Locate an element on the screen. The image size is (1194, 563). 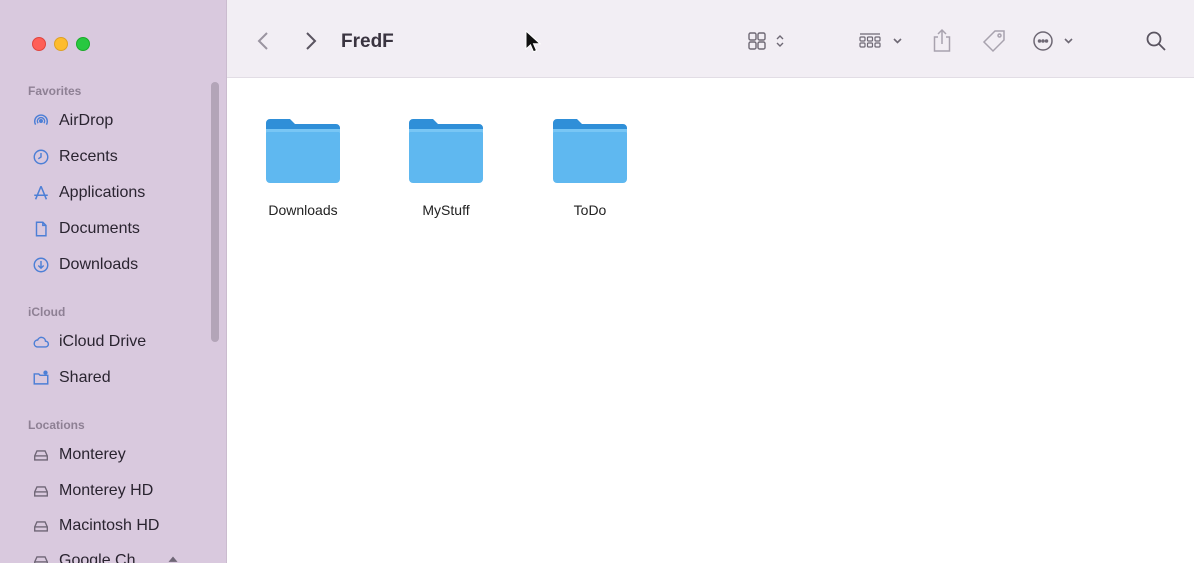
search-button is located at coordinates (1156, 41).